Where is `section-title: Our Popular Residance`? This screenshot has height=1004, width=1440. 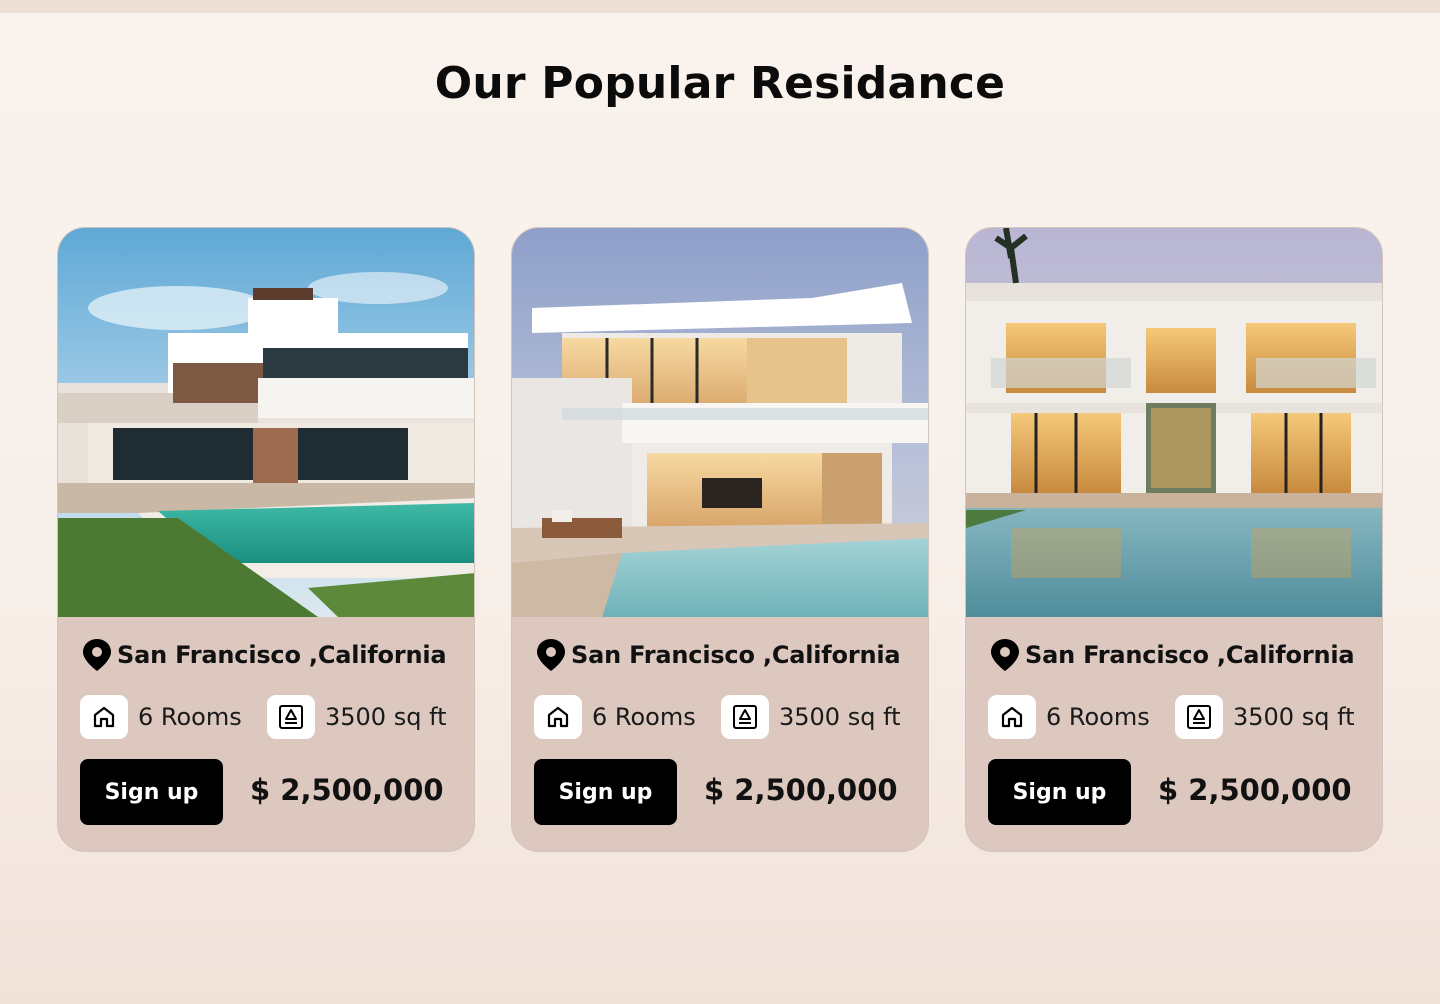 section-title: Our Popular Residance is located at coordinates (720, 83).